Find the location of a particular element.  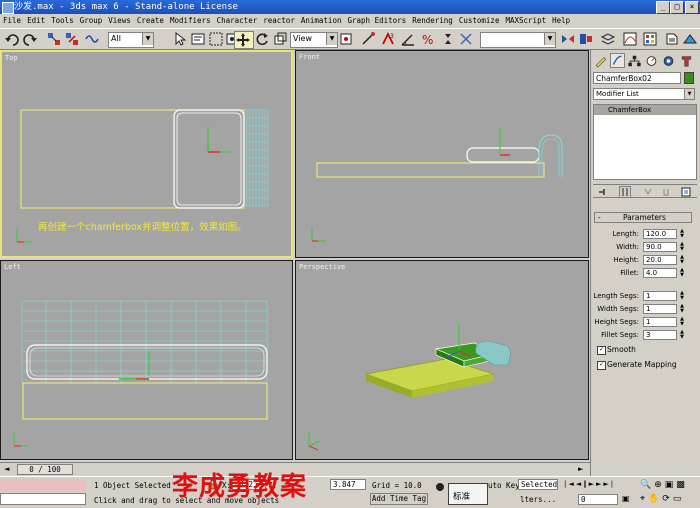

fillet-spinner: ▲ ▼ is located at coordinates (682, 273).